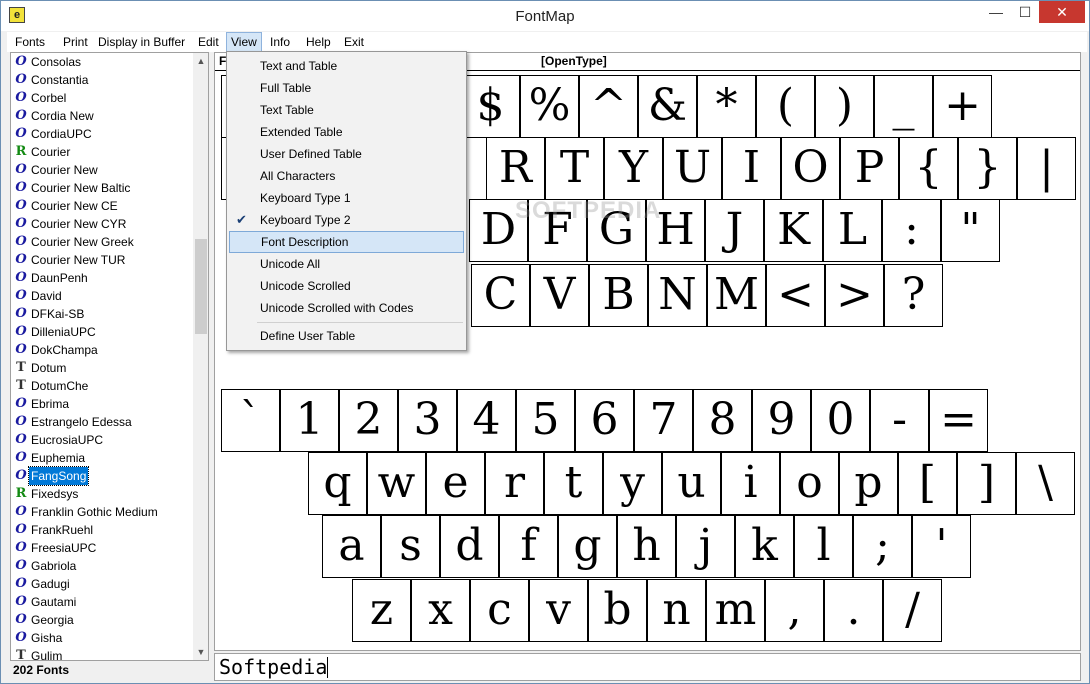 Image resolution: width=1090 pixels, height=684 pixels. What do you see at coordinates (633, 168) in the screenshot?
I see `keyboard-key: Y` at bounding box center [633, 168].